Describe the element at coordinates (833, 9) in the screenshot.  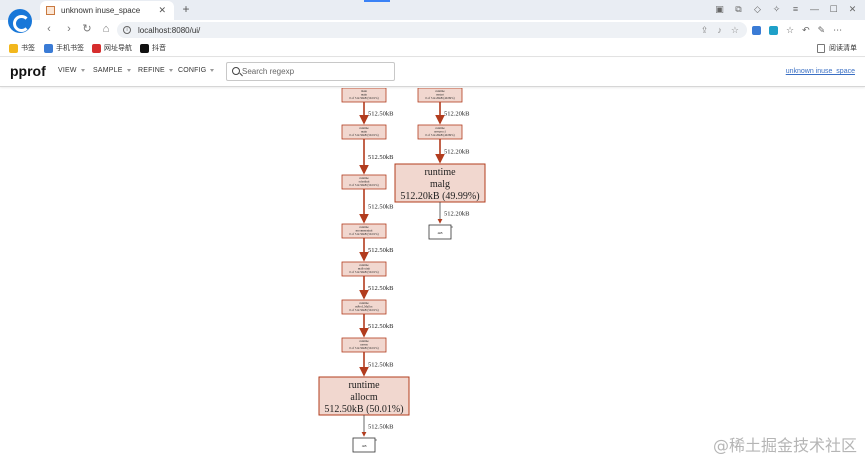
I see `maximize-icon: ☐` at that location.